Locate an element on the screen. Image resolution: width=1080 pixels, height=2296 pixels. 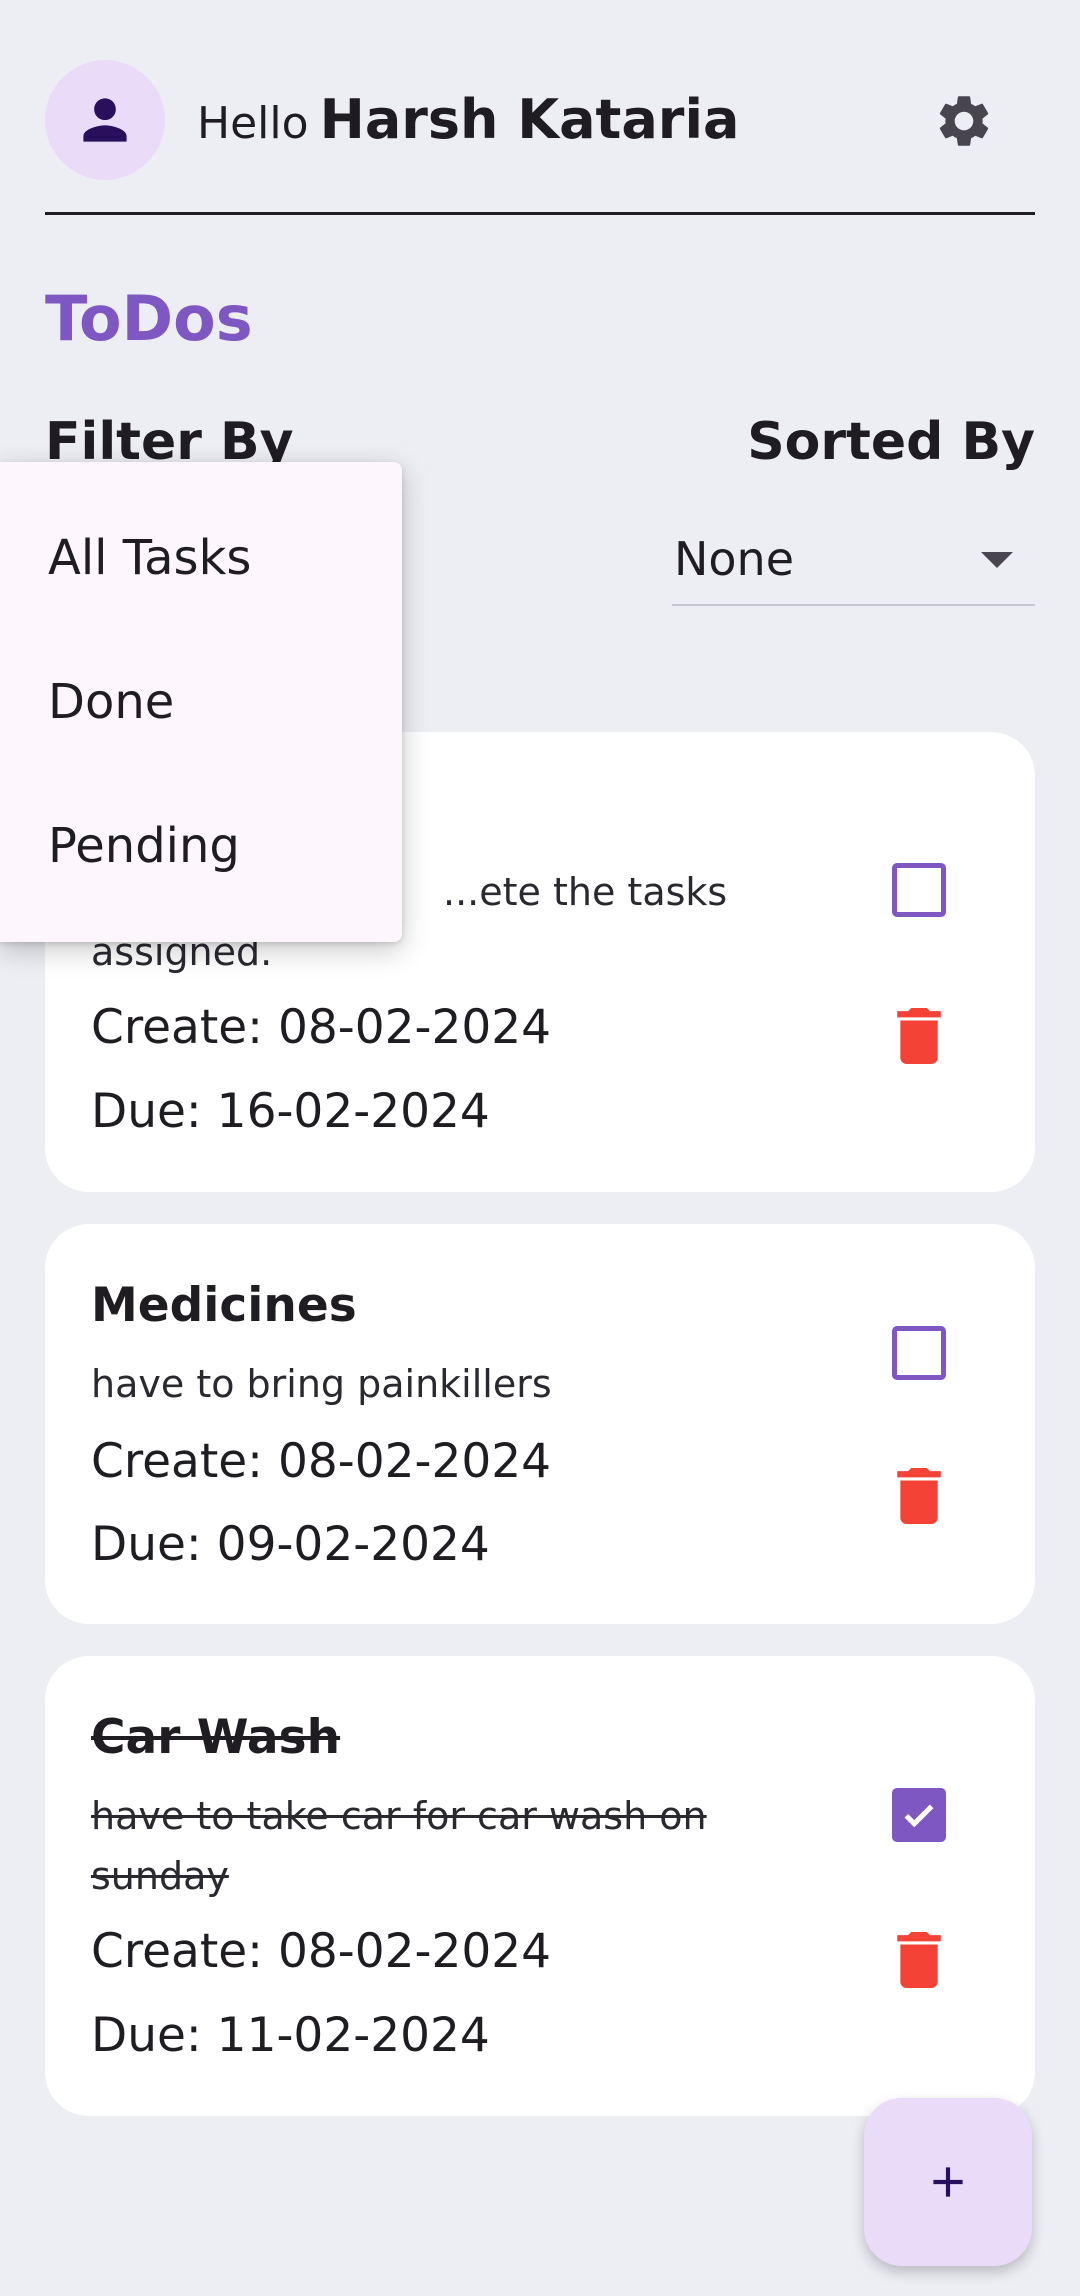
add-todo-button is located at coordinates (948, 2182).